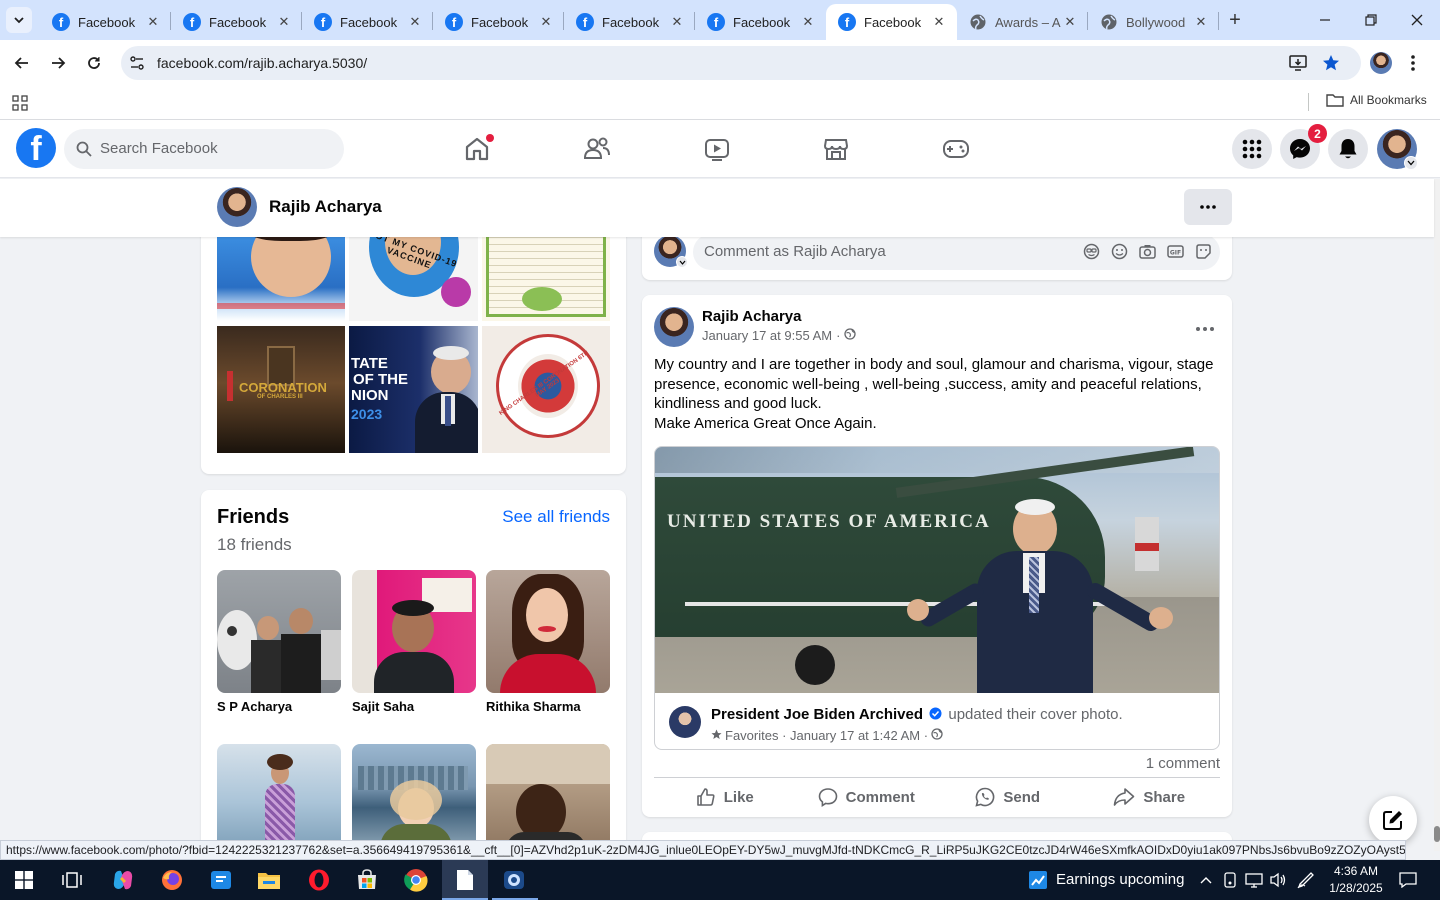 The height and width of the screenshot is (900, 1440). Describe the element at coordinates (1371, 20) in the screenshot. I see `restore-icon` at that location.